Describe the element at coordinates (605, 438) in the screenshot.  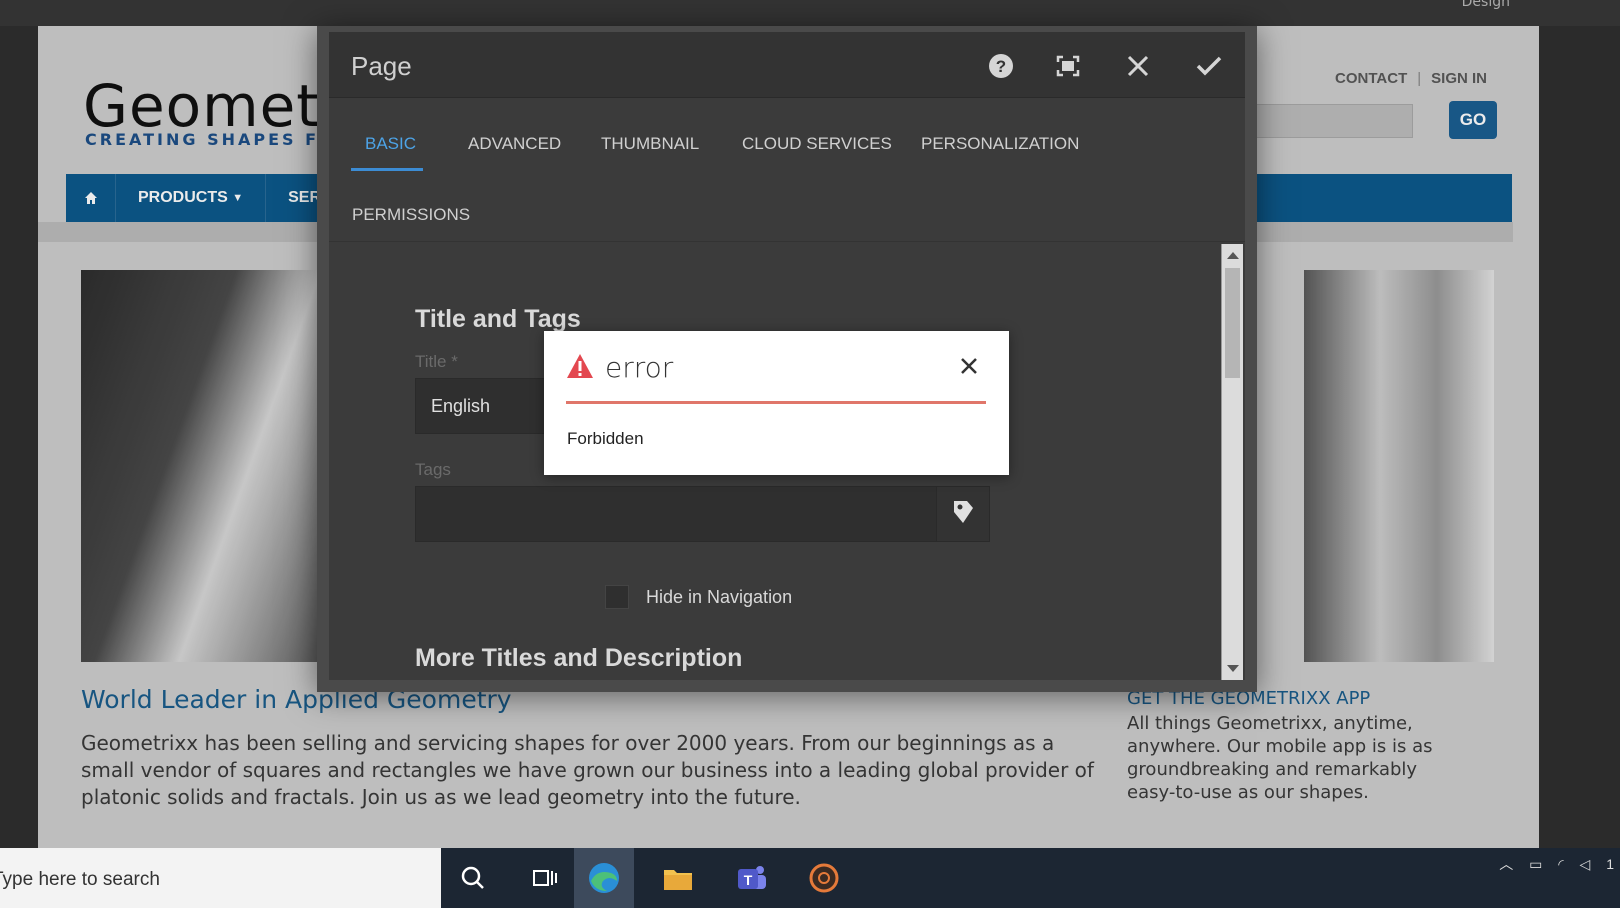
I see `error-message: Forbidden` at that location.